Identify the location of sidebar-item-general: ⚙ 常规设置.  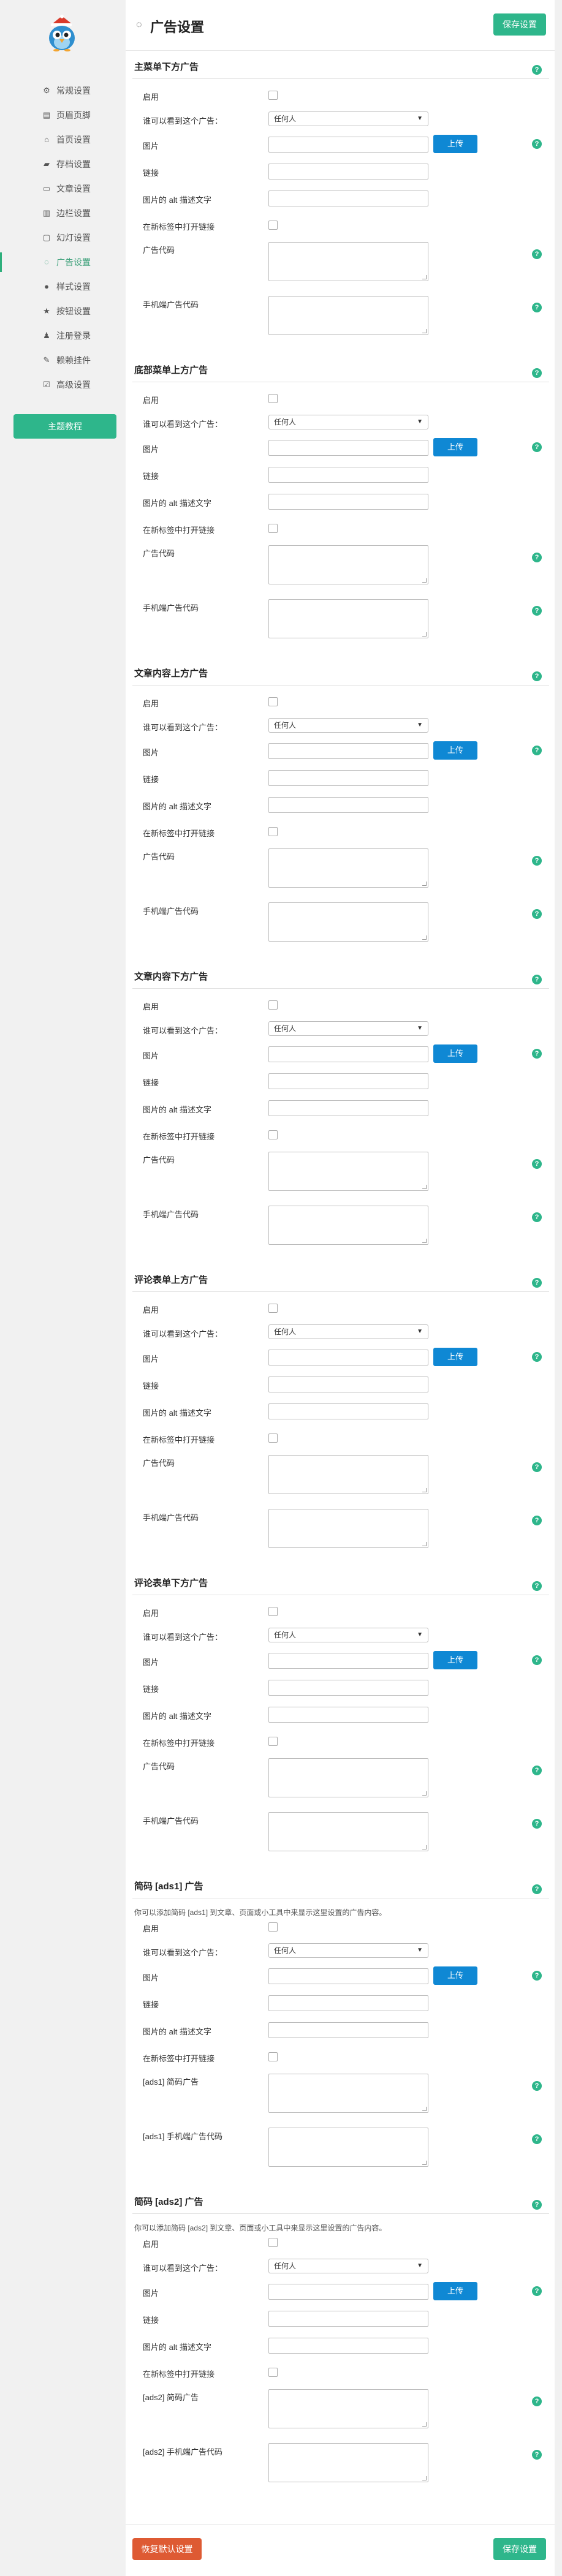
(63, 90).